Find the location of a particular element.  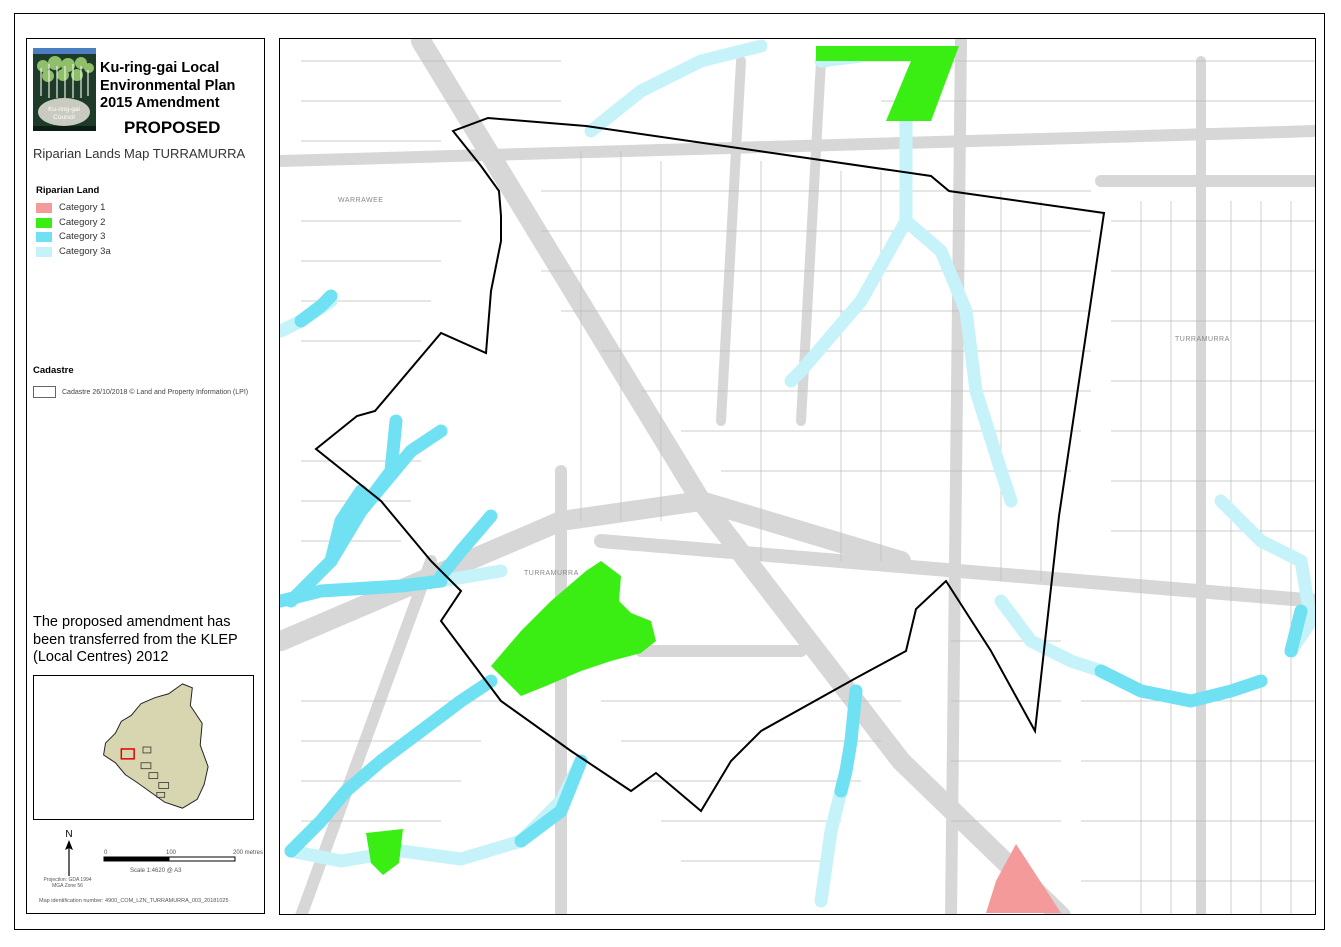

plan-title-line-1: Ku-ring-gai Local is located at coordinates (160, 68).